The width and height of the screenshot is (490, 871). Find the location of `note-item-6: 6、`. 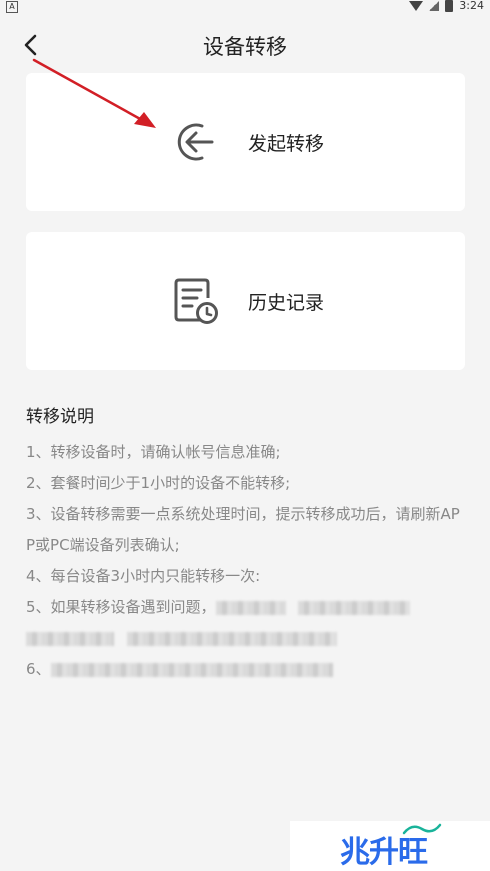

note-item-6: 6、 is located at coordinates (246, 669).